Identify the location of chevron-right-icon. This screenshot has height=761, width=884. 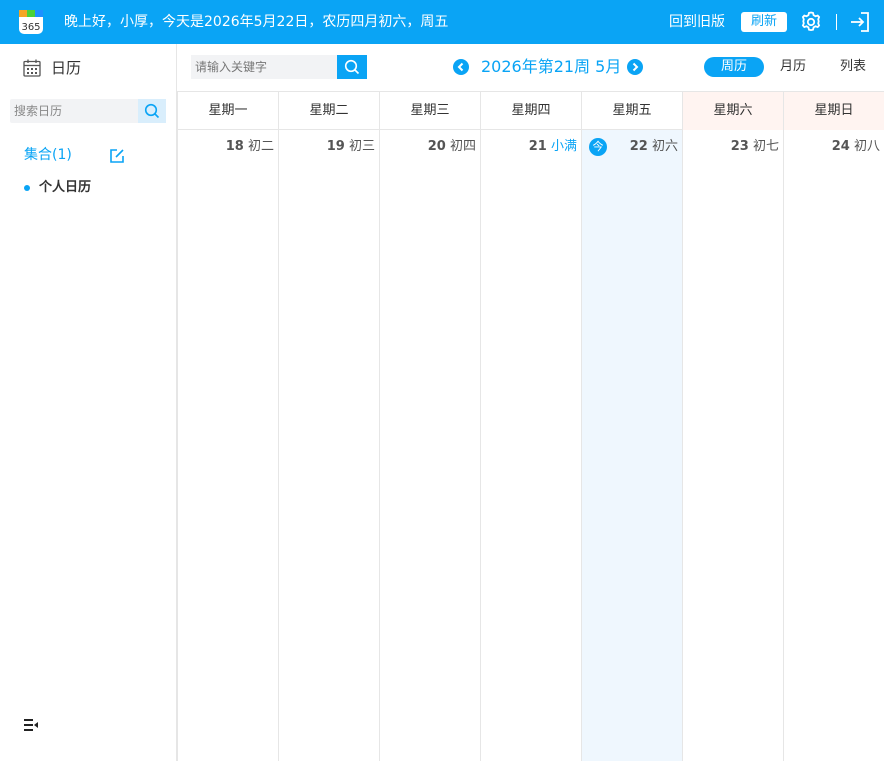
(635, 67).